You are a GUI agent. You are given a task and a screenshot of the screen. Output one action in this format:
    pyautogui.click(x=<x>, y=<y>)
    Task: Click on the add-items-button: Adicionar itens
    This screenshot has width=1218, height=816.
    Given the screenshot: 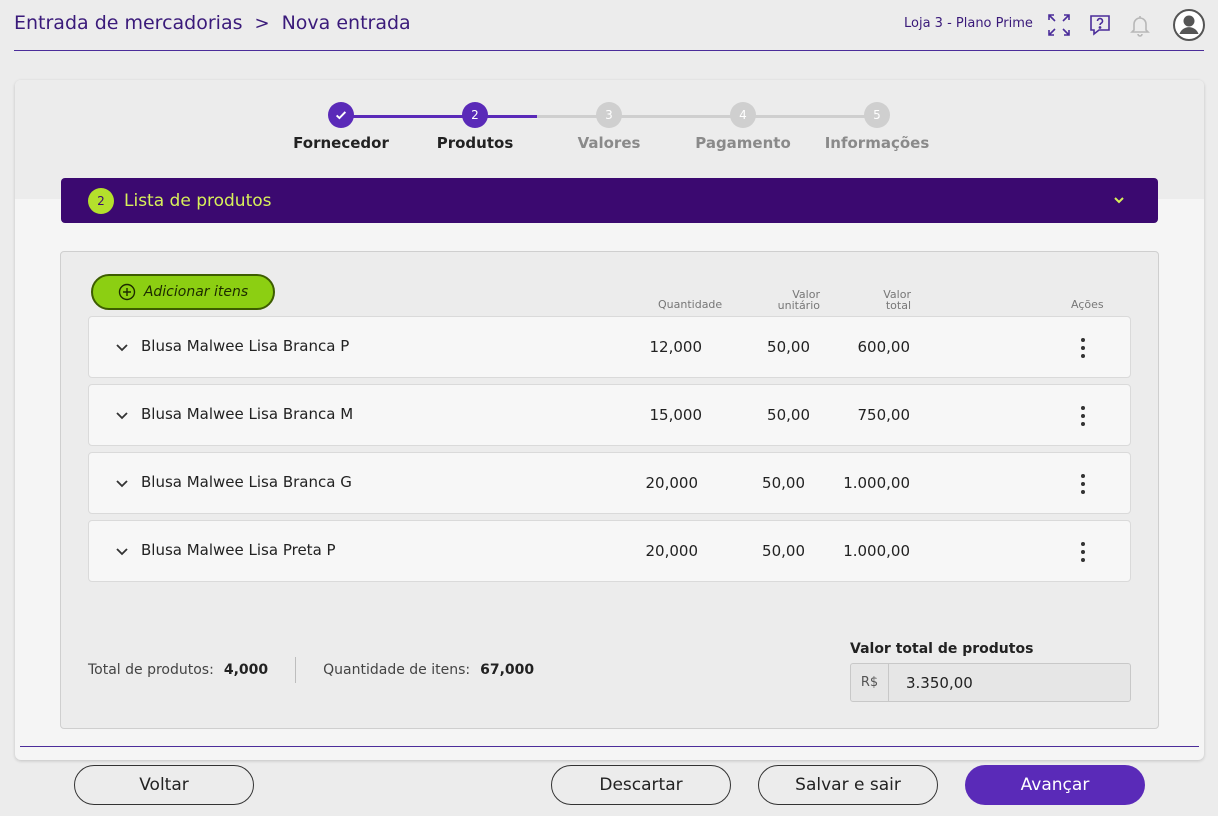 What is the action you would take?
    pyautogui.click(x=183, y=292)
    